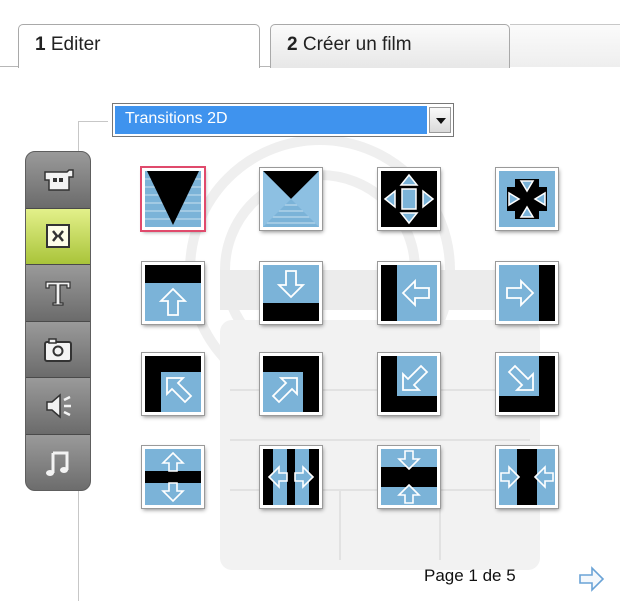  I want to click on tab-creer-un-film: 2 Créer un film, so click(390, 46).